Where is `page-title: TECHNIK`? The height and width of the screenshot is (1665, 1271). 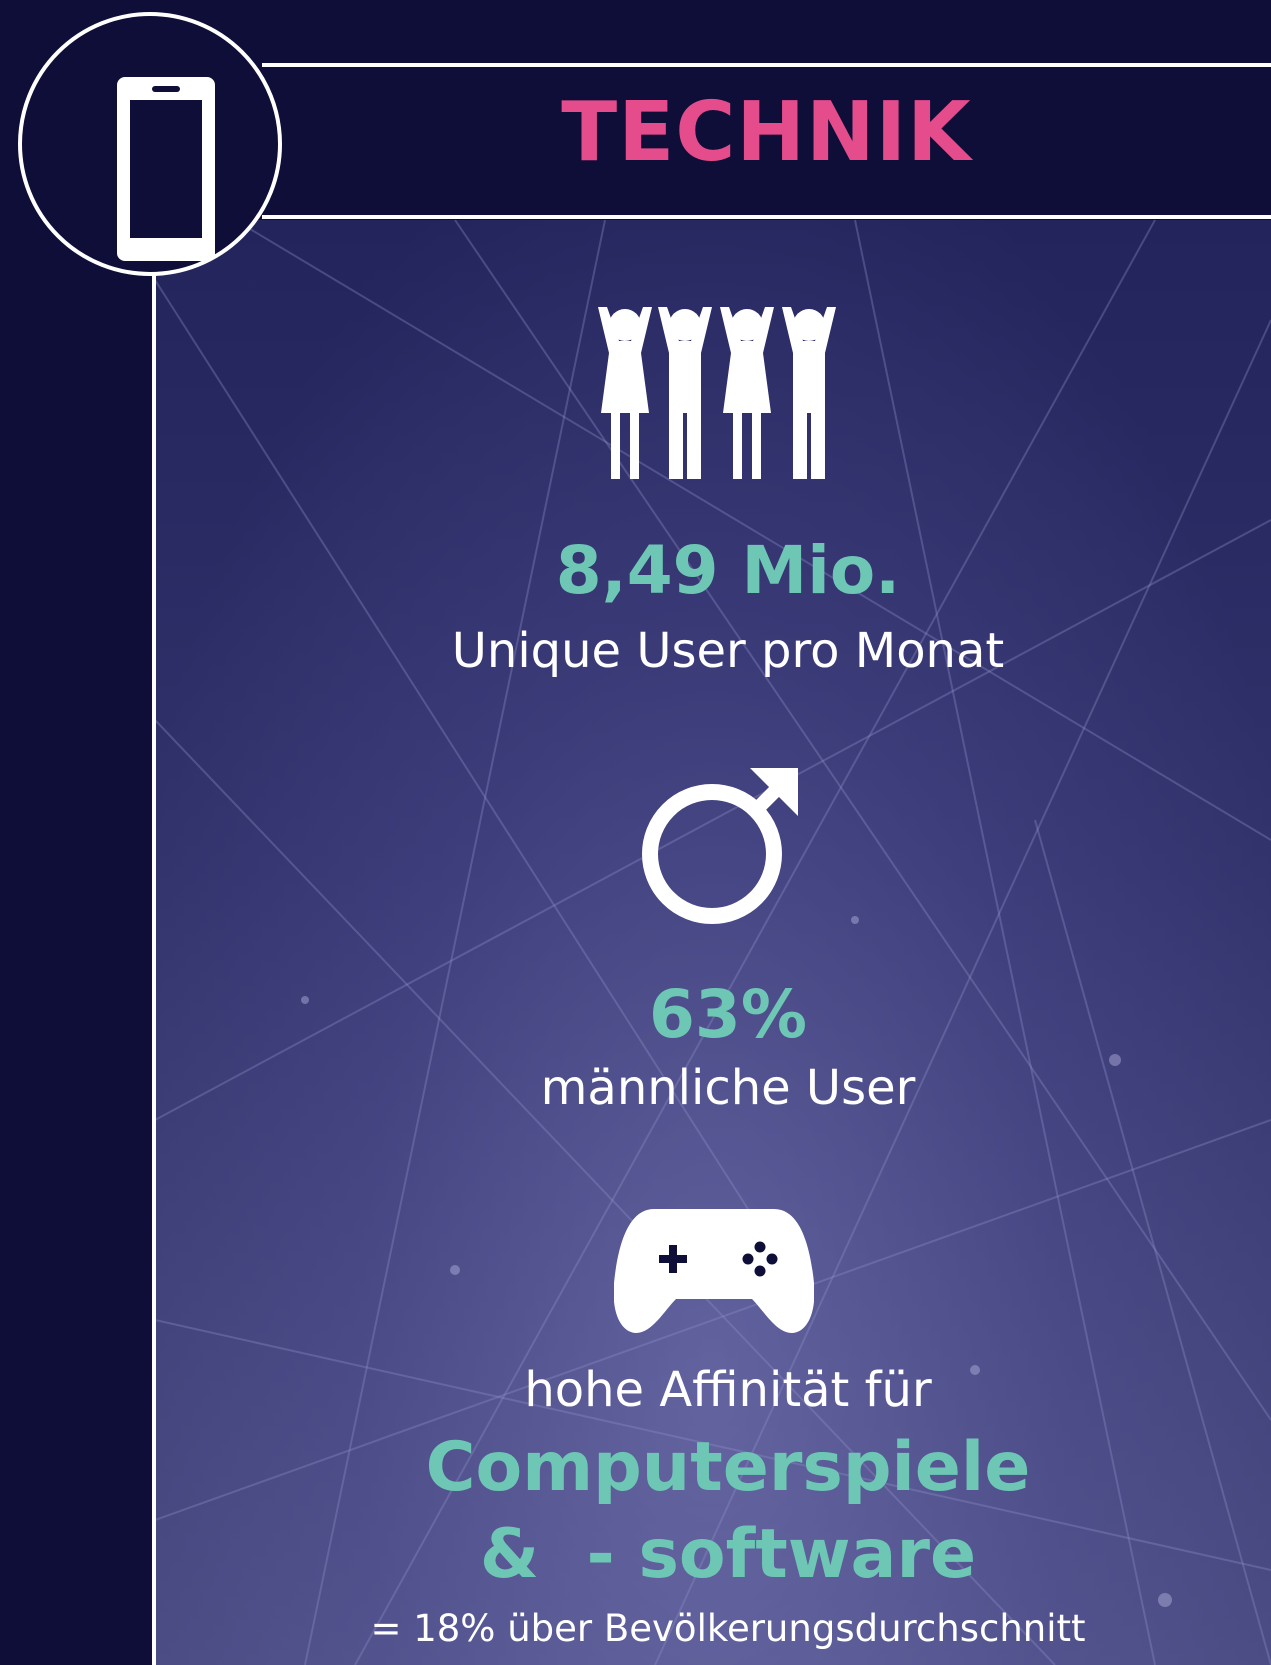
page-title: TECHNIK is located at coordinates (766, 132).